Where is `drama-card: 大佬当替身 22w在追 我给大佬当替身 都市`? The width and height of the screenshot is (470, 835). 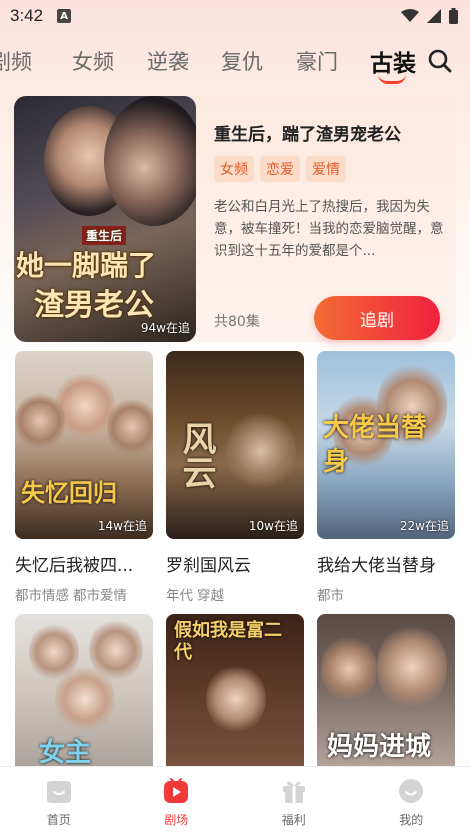
drama-card: 大佬当替身 22w在追 我给大佬当替身 都市 is located at coordinates (386, 477).